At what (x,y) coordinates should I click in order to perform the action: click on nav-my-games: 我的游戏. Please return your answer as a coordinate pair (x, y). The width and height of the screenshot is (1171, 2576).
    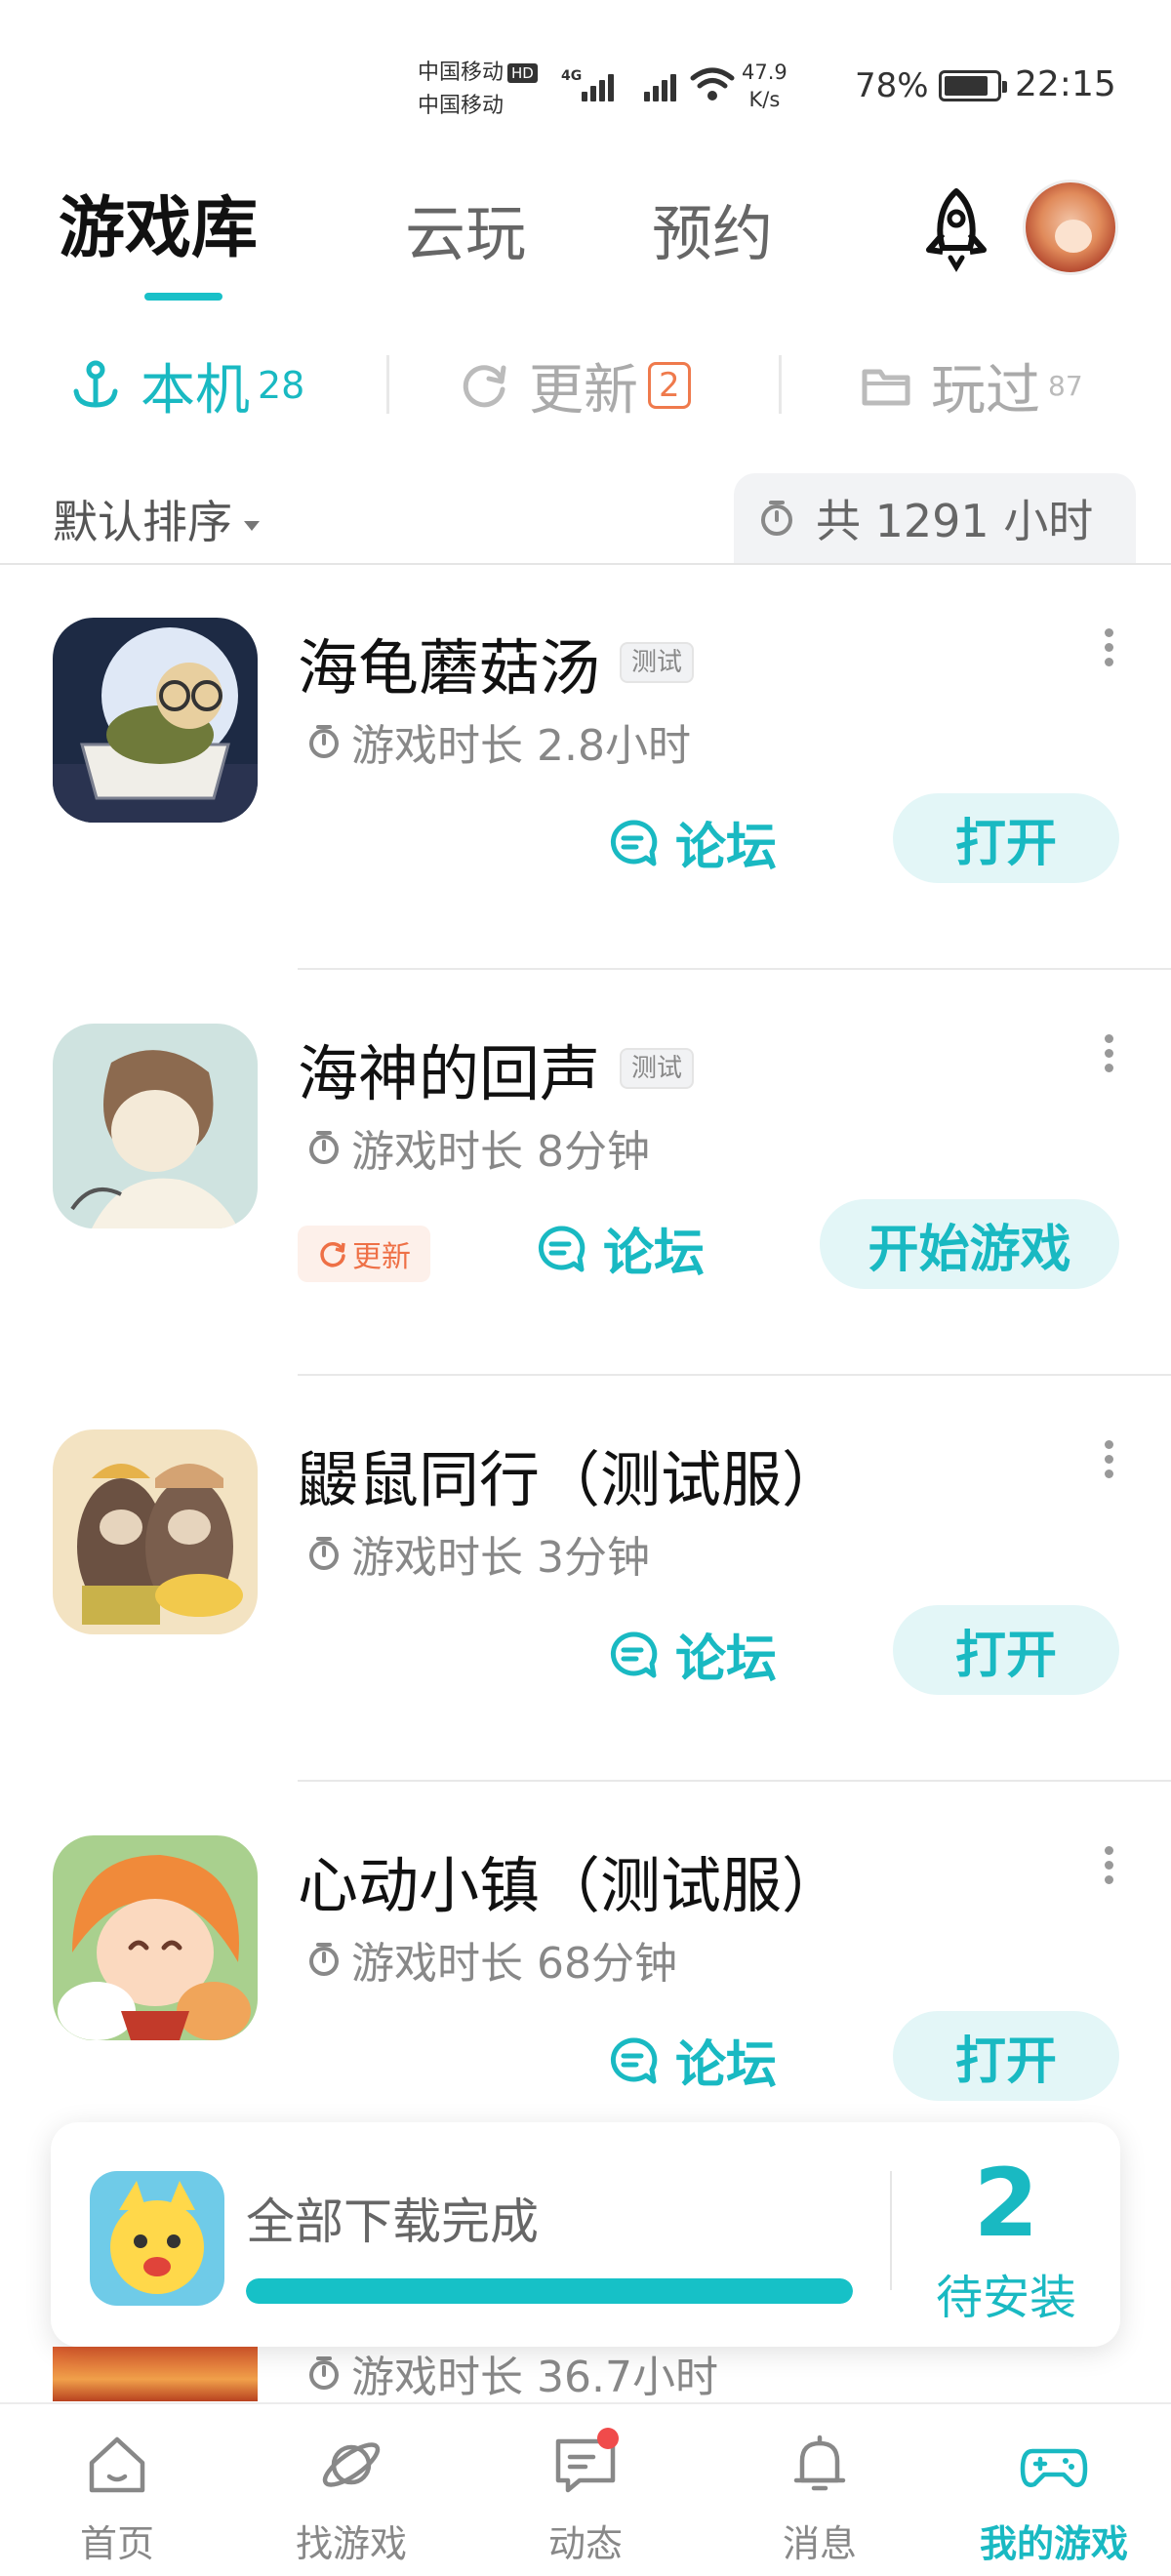
    Looking at the image, I should click on (1054, 2490).